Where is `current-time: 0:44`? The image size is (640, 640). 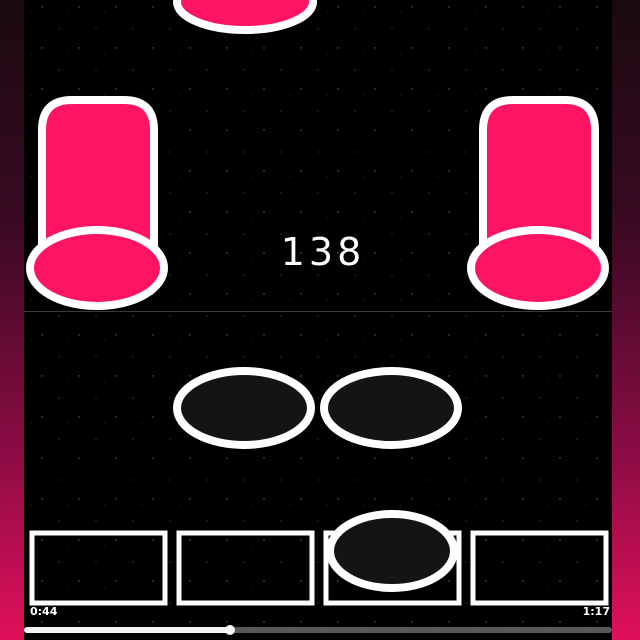
current-time: 0:44 is located at coordinates (44, 611).